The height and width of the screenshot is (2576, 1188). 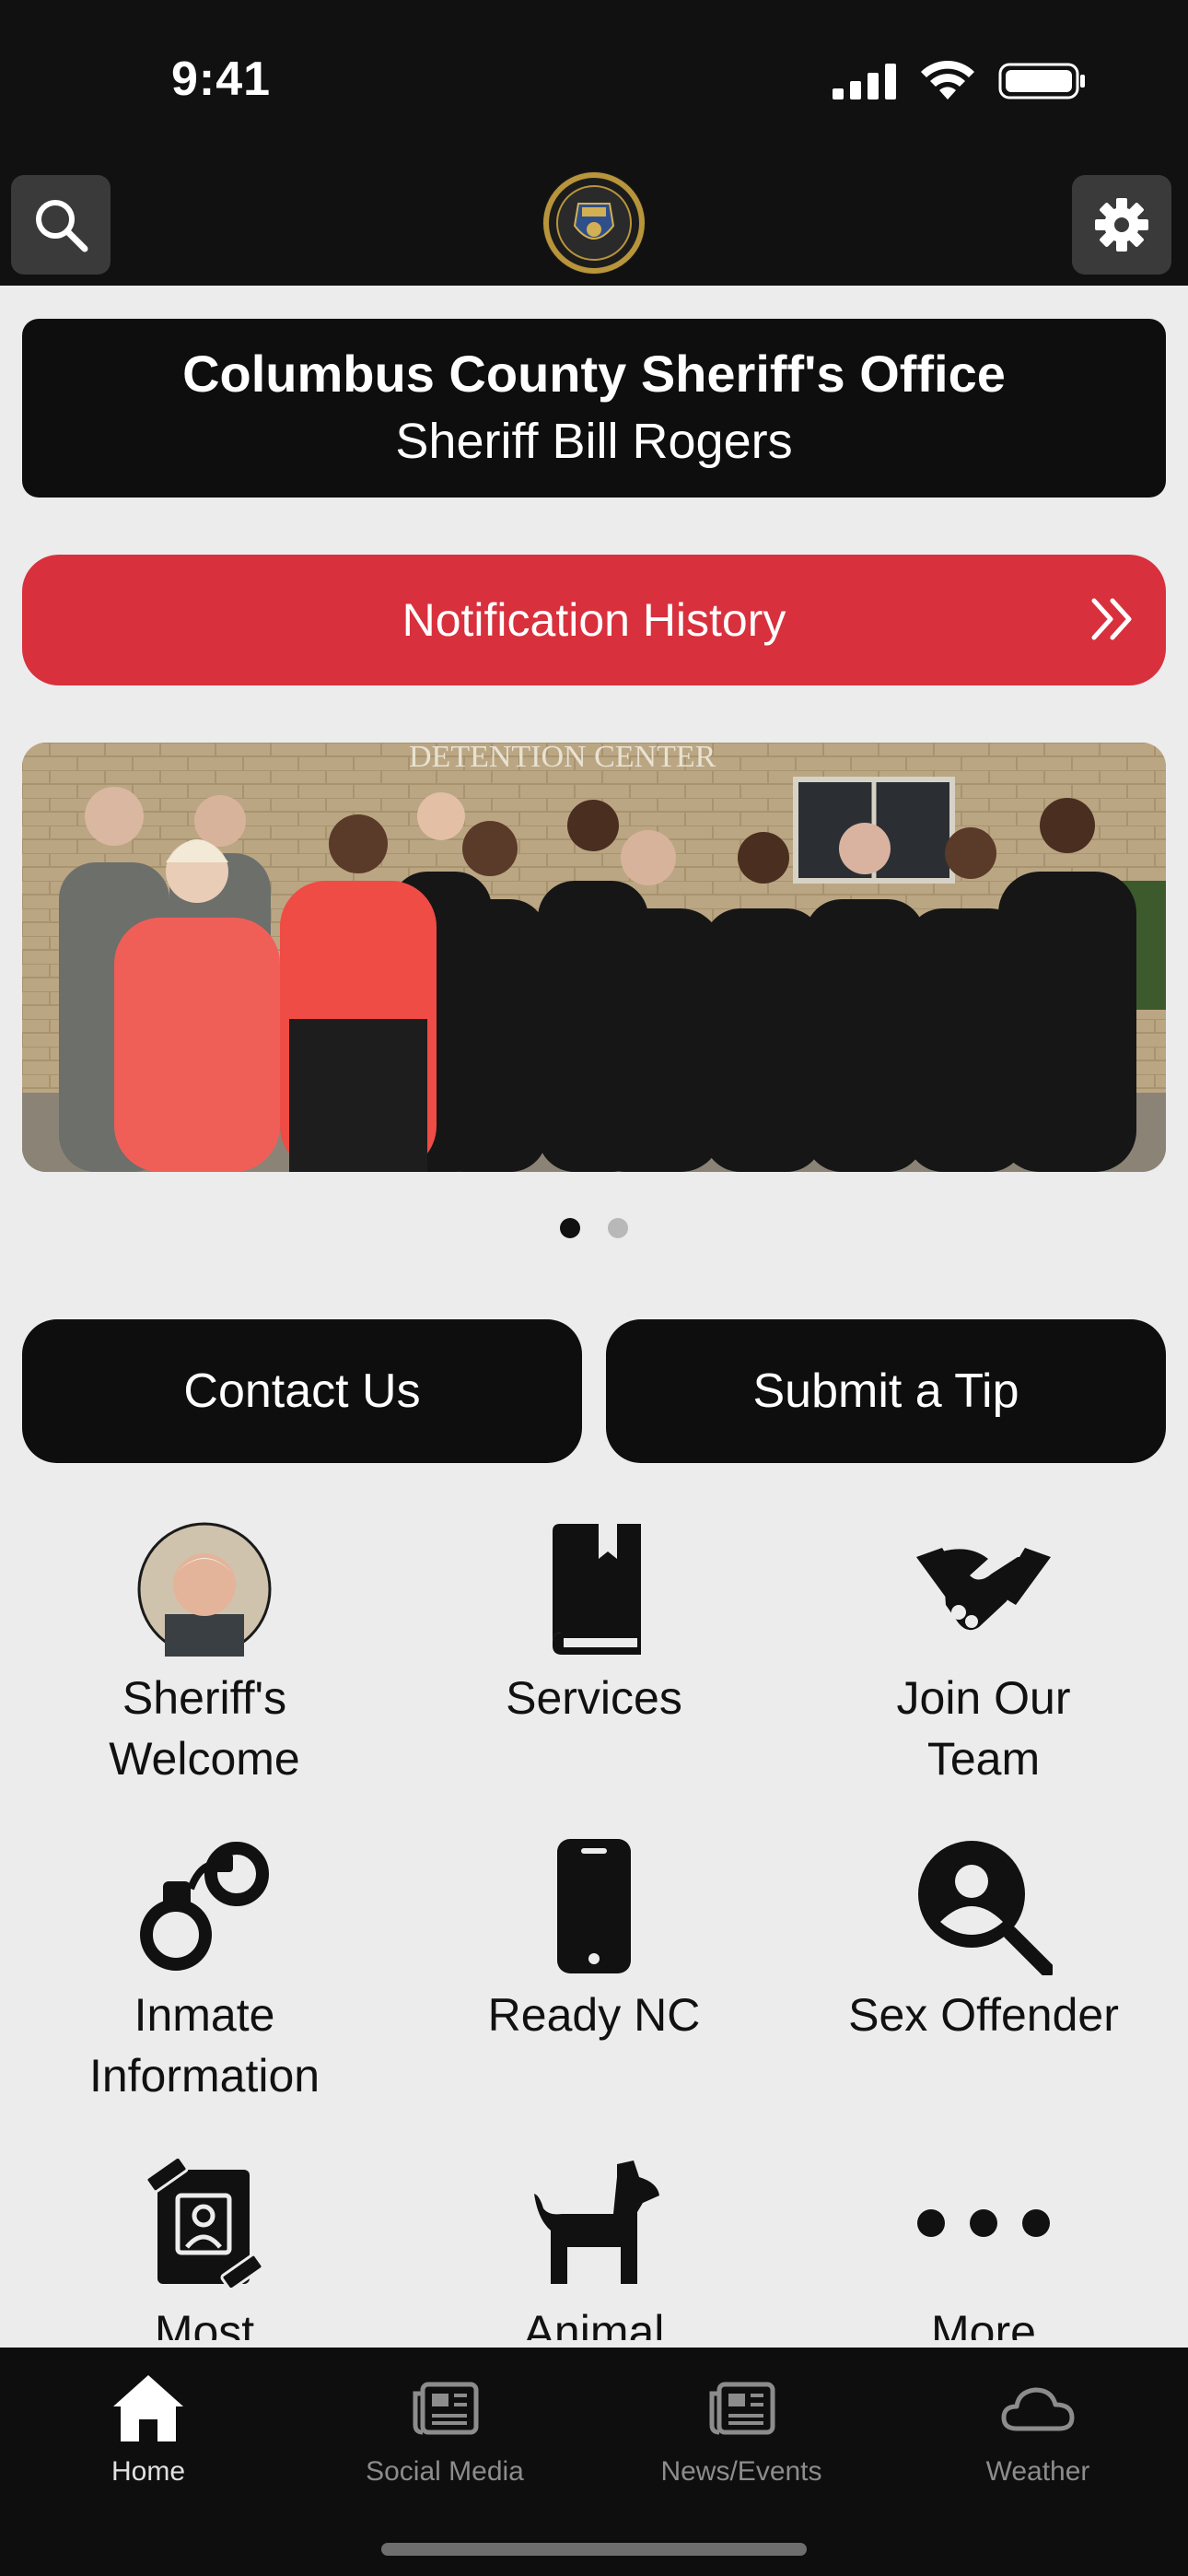 What do you see at coordinates (1041, 81) in the screenshot?
I see `battery-icon` at bounding box center [1041, 81].